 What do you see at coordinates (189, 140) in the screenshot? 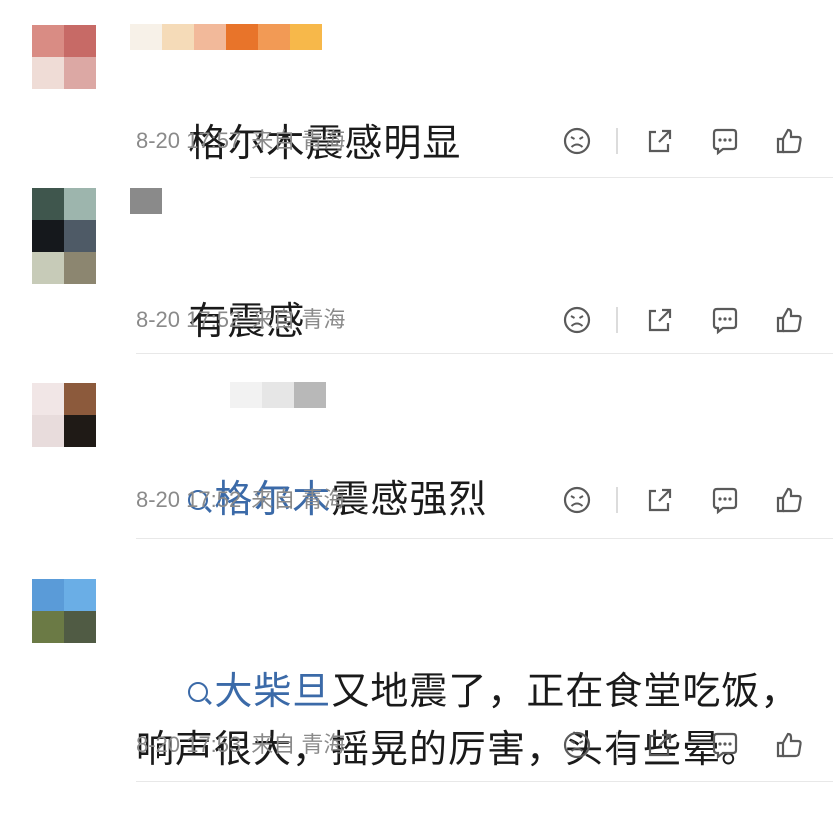
I see `comment-time: 8-20 17:57` at bounding box center [189, 140].